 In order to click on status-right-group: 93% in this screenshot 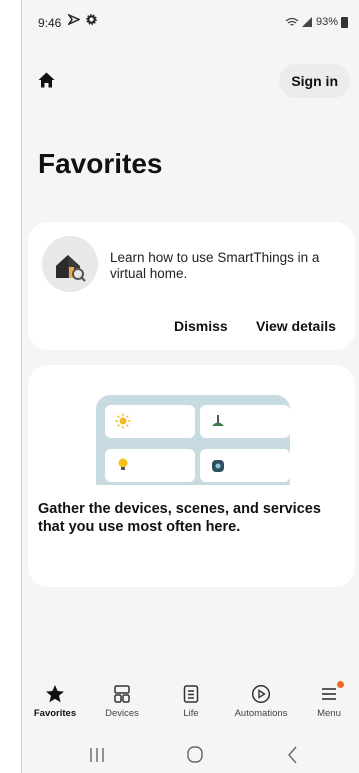, I will do `click(316, 22)`.